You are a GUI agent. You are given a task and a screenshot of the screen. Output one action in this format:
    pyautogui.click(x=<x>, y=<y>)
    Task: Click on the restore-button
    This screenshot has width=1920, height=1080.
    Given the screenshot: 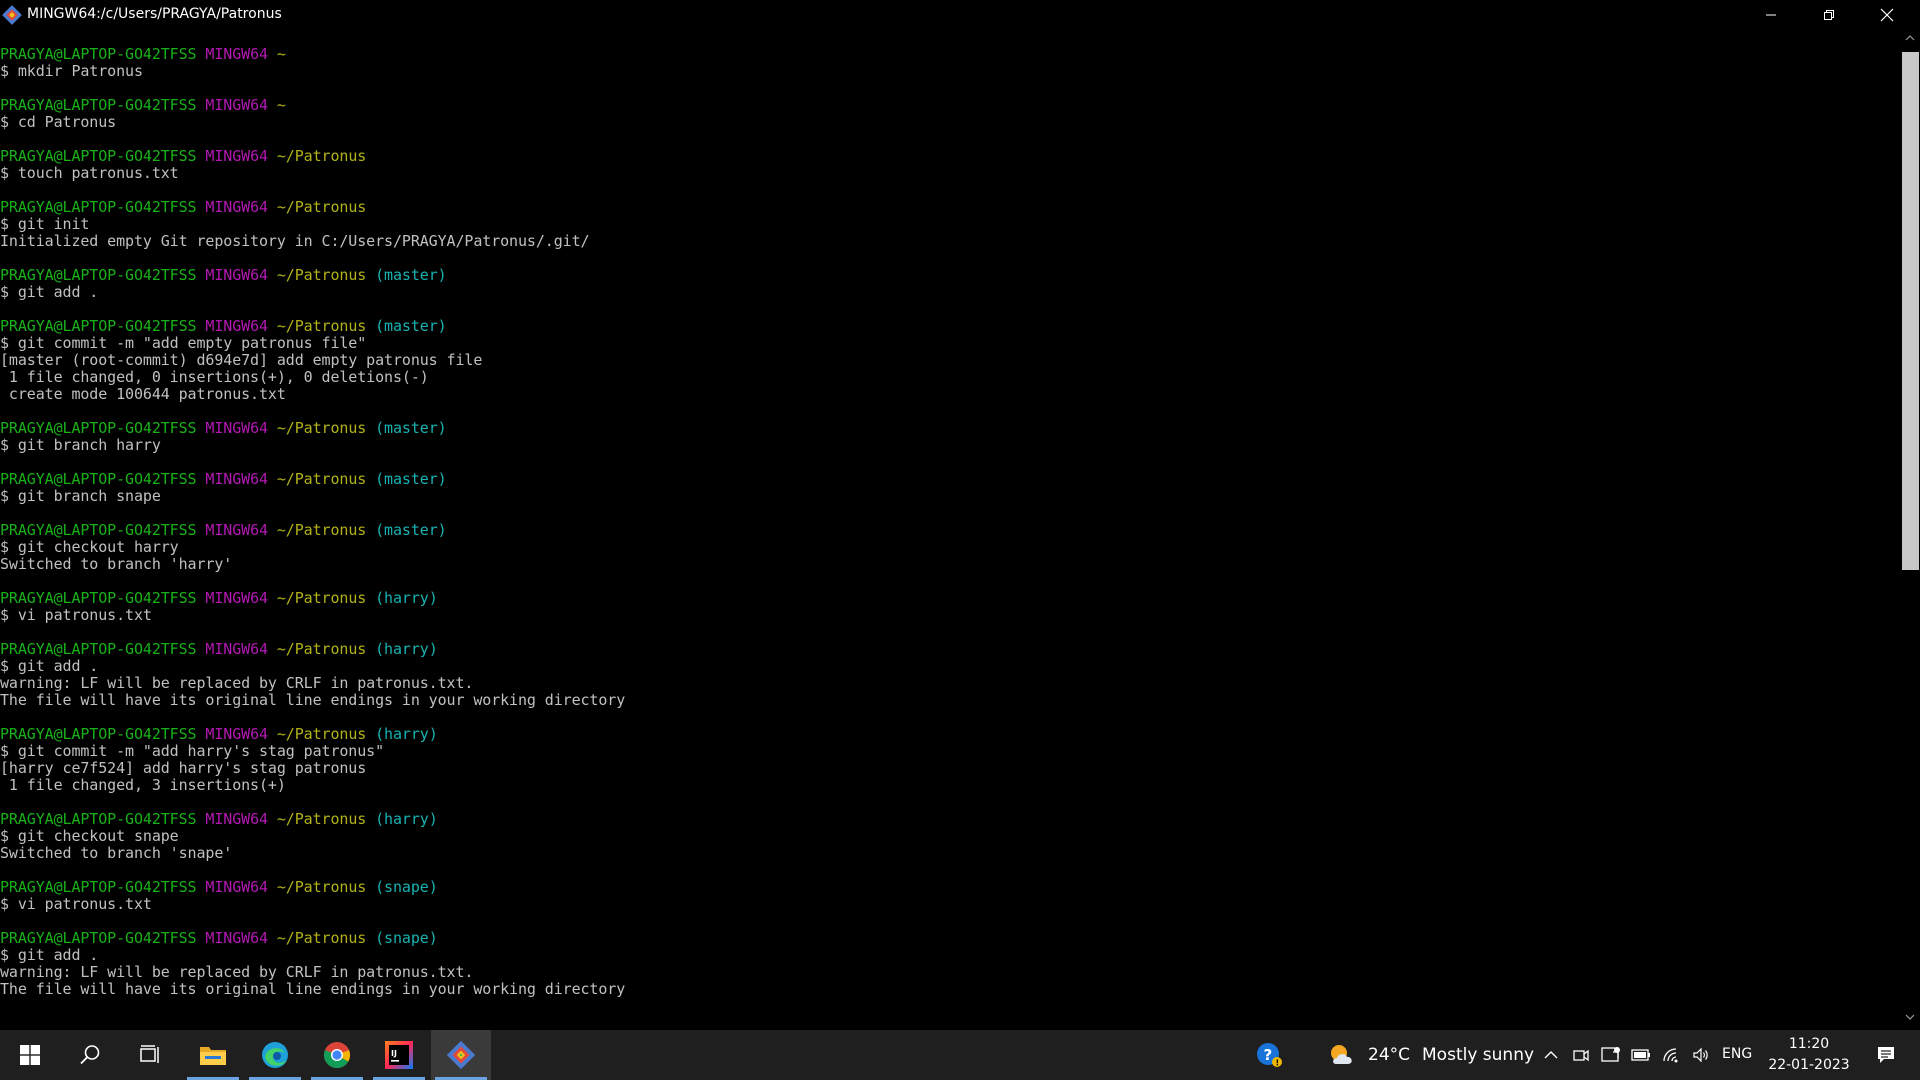 What is the action you would take?
    pyautogui.click(x=1829, y=15)
    